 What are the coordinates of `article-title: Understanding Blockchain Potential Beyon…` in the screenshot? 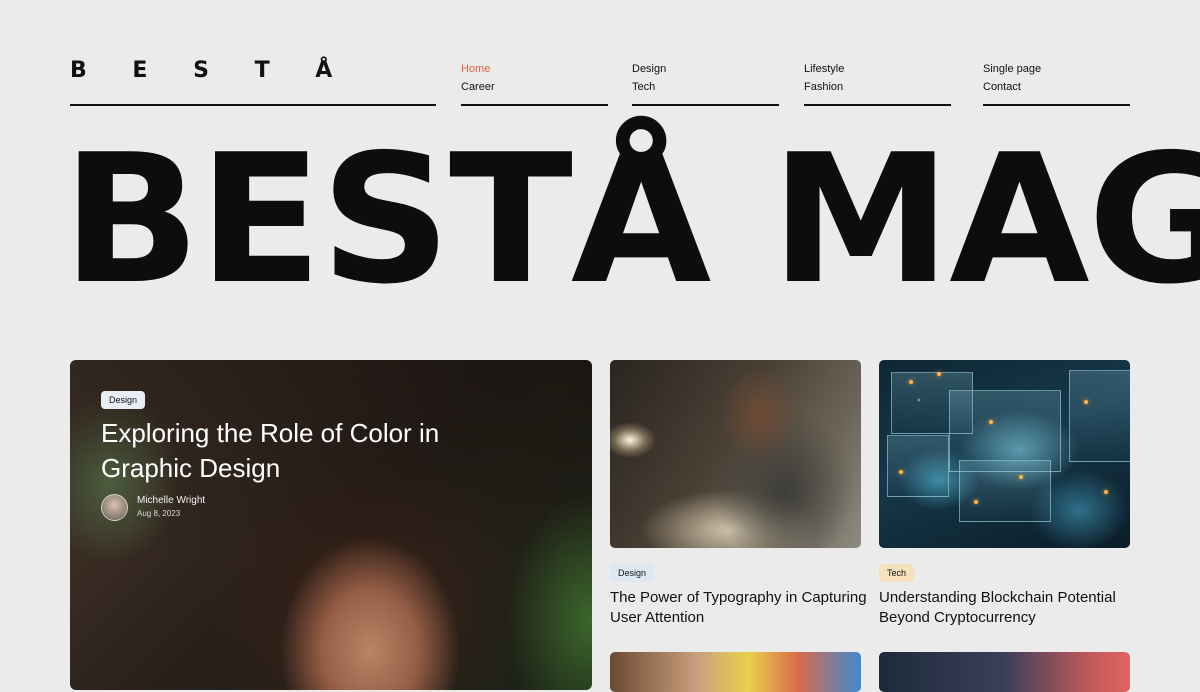 It's located at (1009, 608).